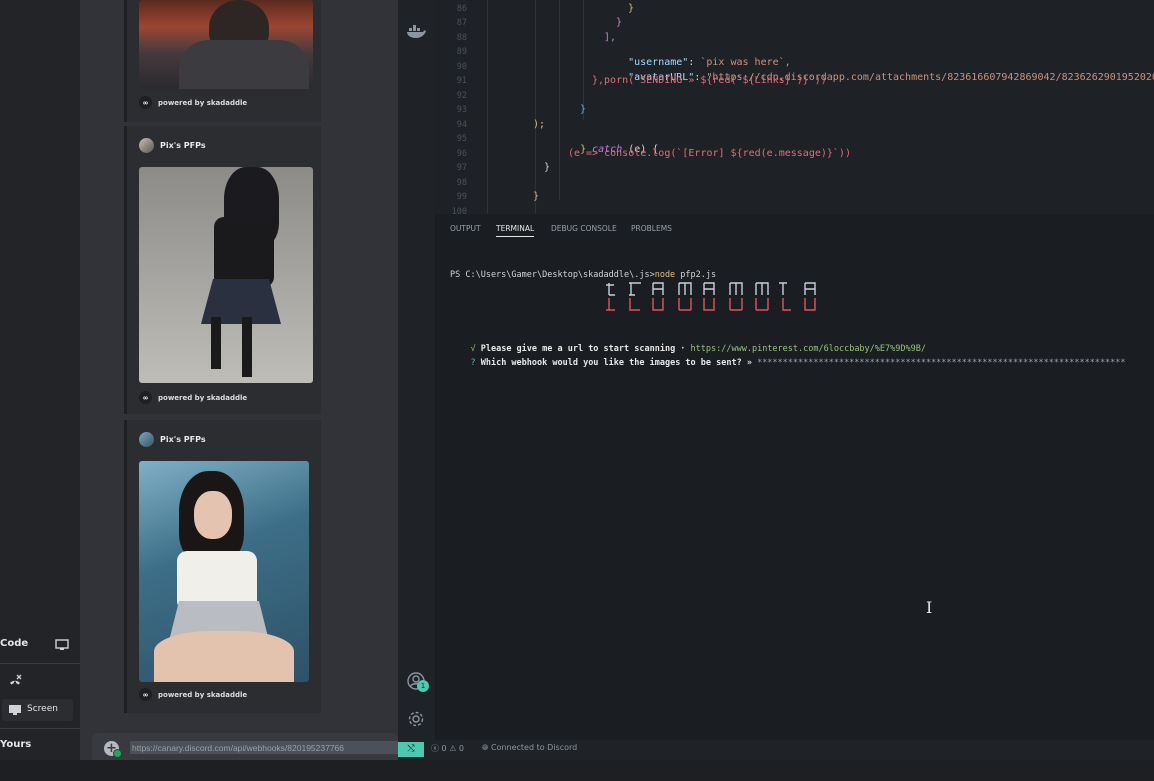 The image size is (1154, 781). I want to click on tab-output: OUTPUT, so click(465, 228).